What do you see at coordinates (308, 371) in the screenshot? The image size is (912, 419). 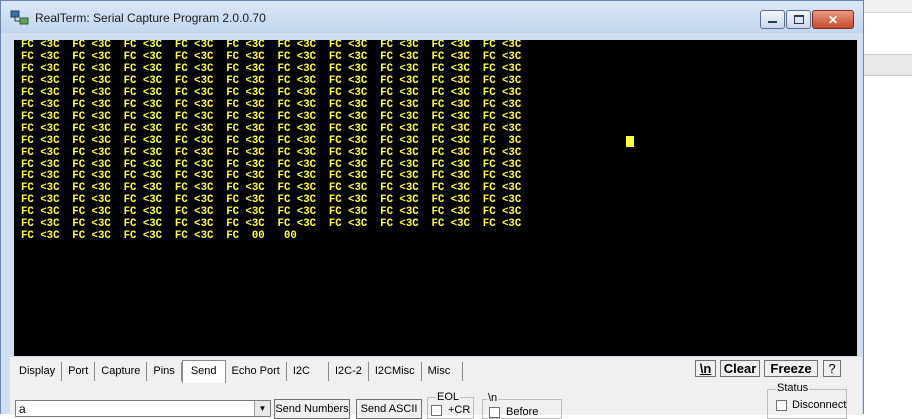 I see `tab-i2c: I2C` at bounding box center [308, 371].